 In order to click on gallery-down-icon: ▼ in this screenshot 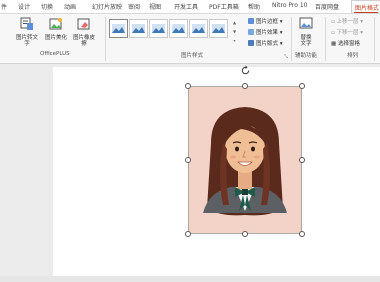, I will do `click(234, 31)`.